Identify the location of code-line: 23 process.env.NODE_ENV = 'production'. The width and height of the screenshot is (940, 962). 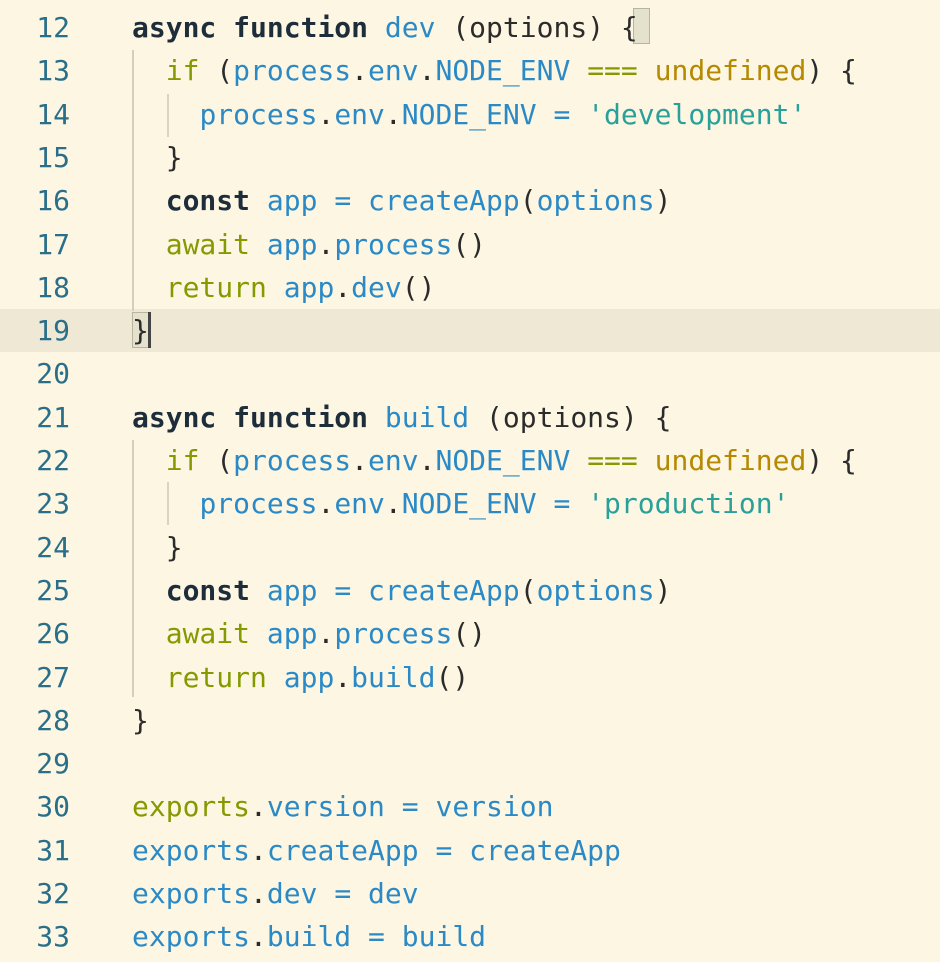
(470, 503).